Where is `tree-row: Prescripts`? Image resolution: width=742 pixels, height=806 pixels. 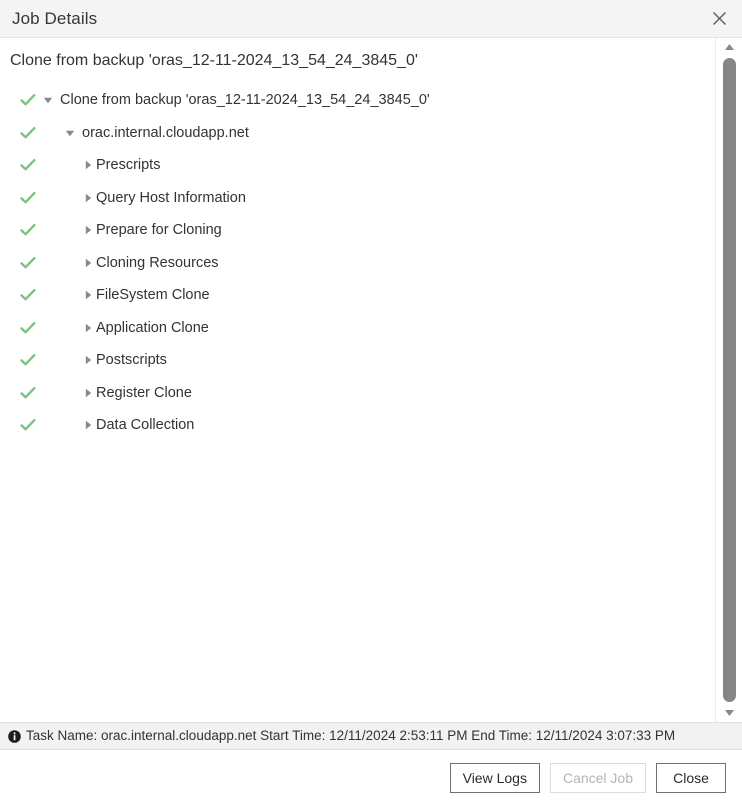
tree-row: Prescripts is located at coordinates (357, 165).